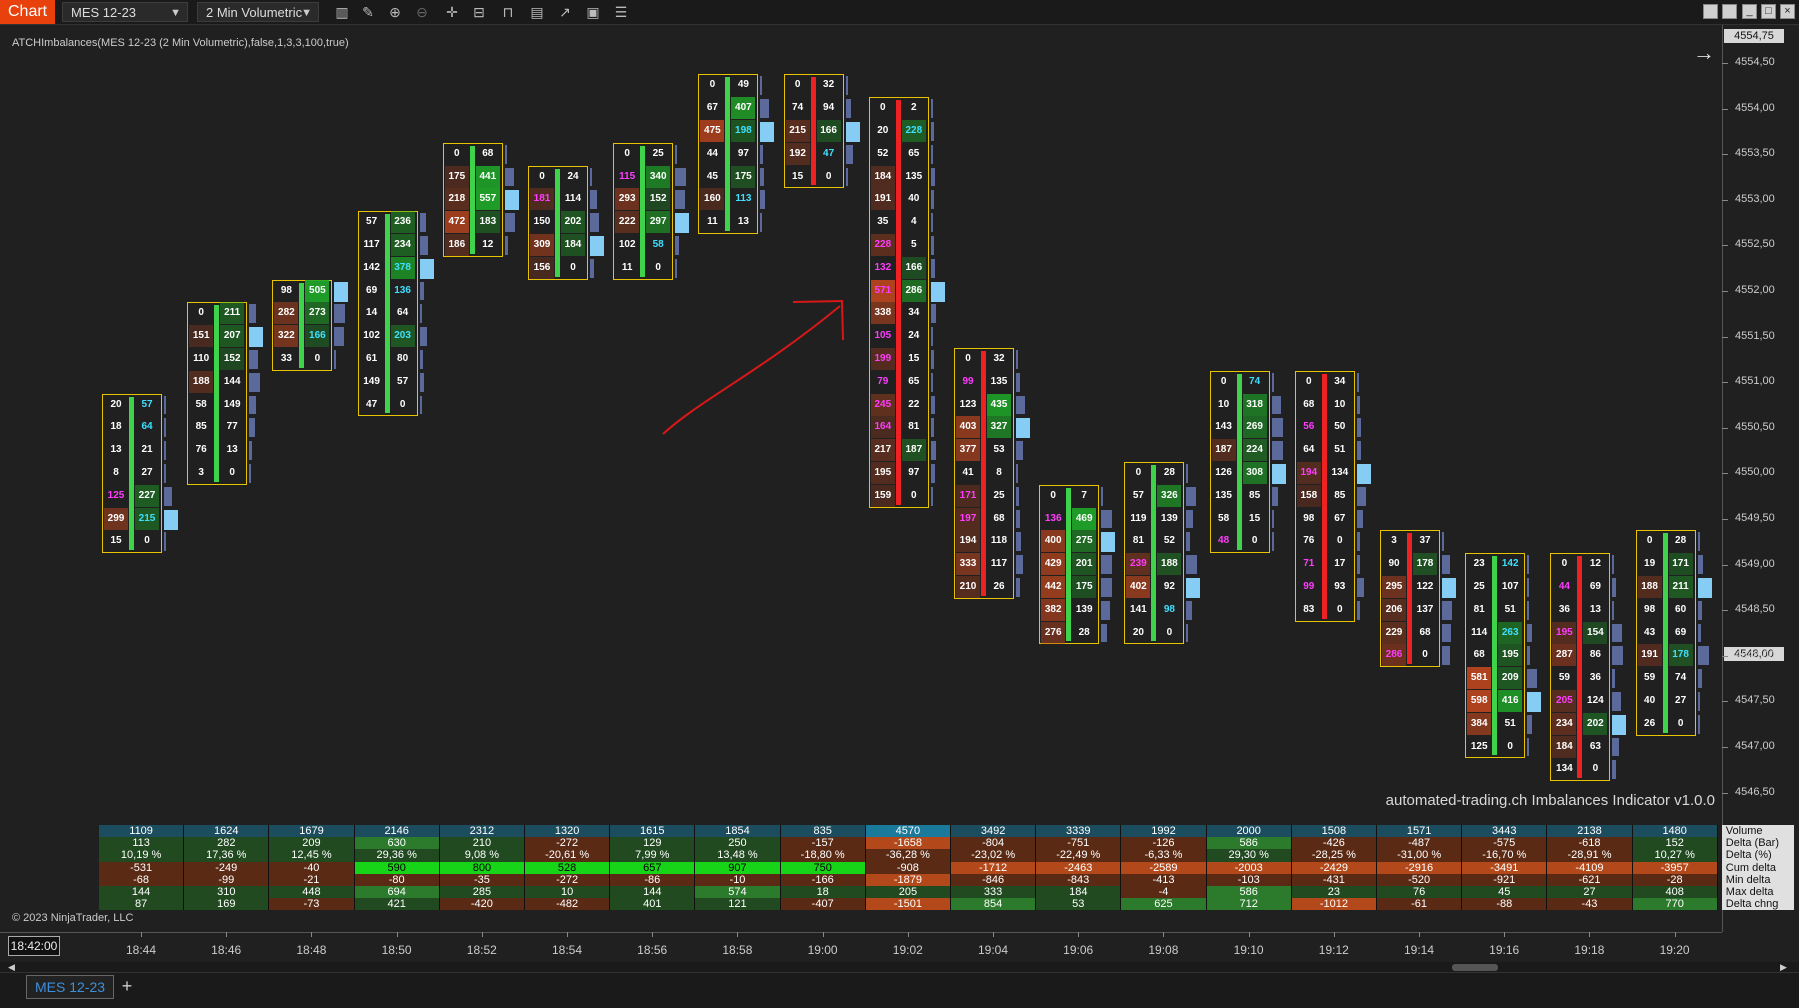  I want to click on add-tab-button: +, so click(127, 986).